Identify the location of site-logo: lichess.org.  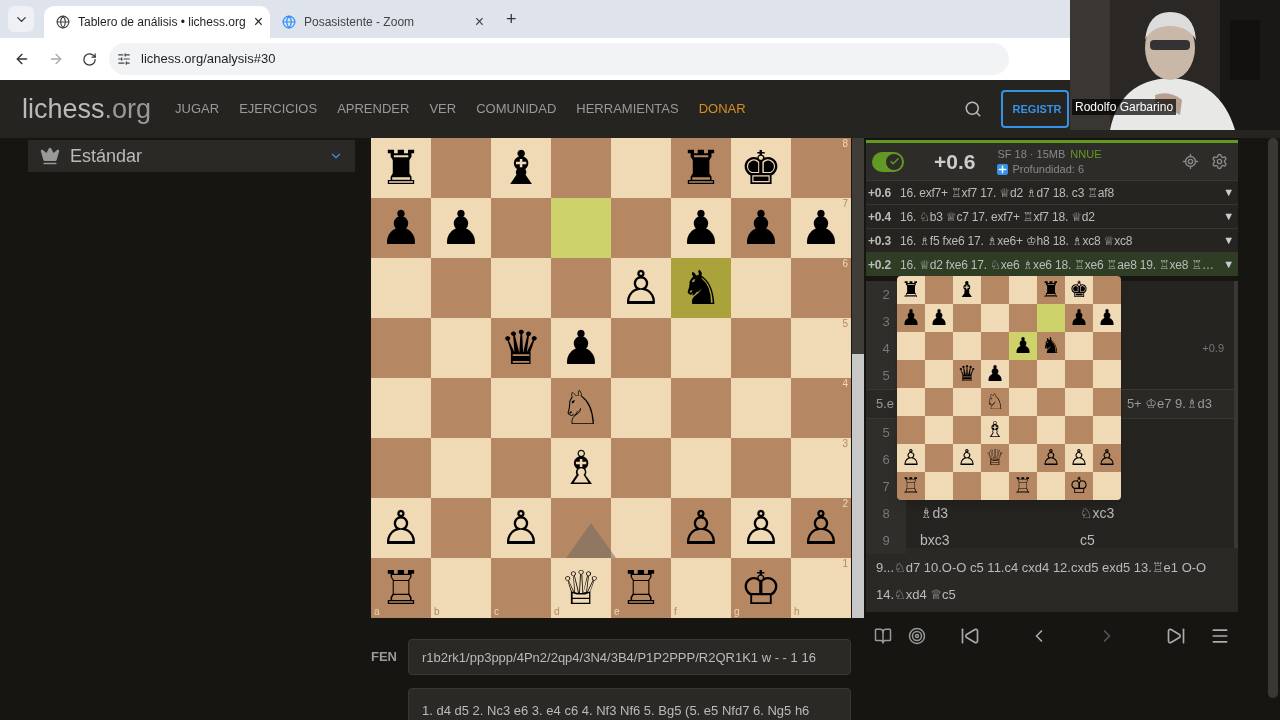
(87, 109).